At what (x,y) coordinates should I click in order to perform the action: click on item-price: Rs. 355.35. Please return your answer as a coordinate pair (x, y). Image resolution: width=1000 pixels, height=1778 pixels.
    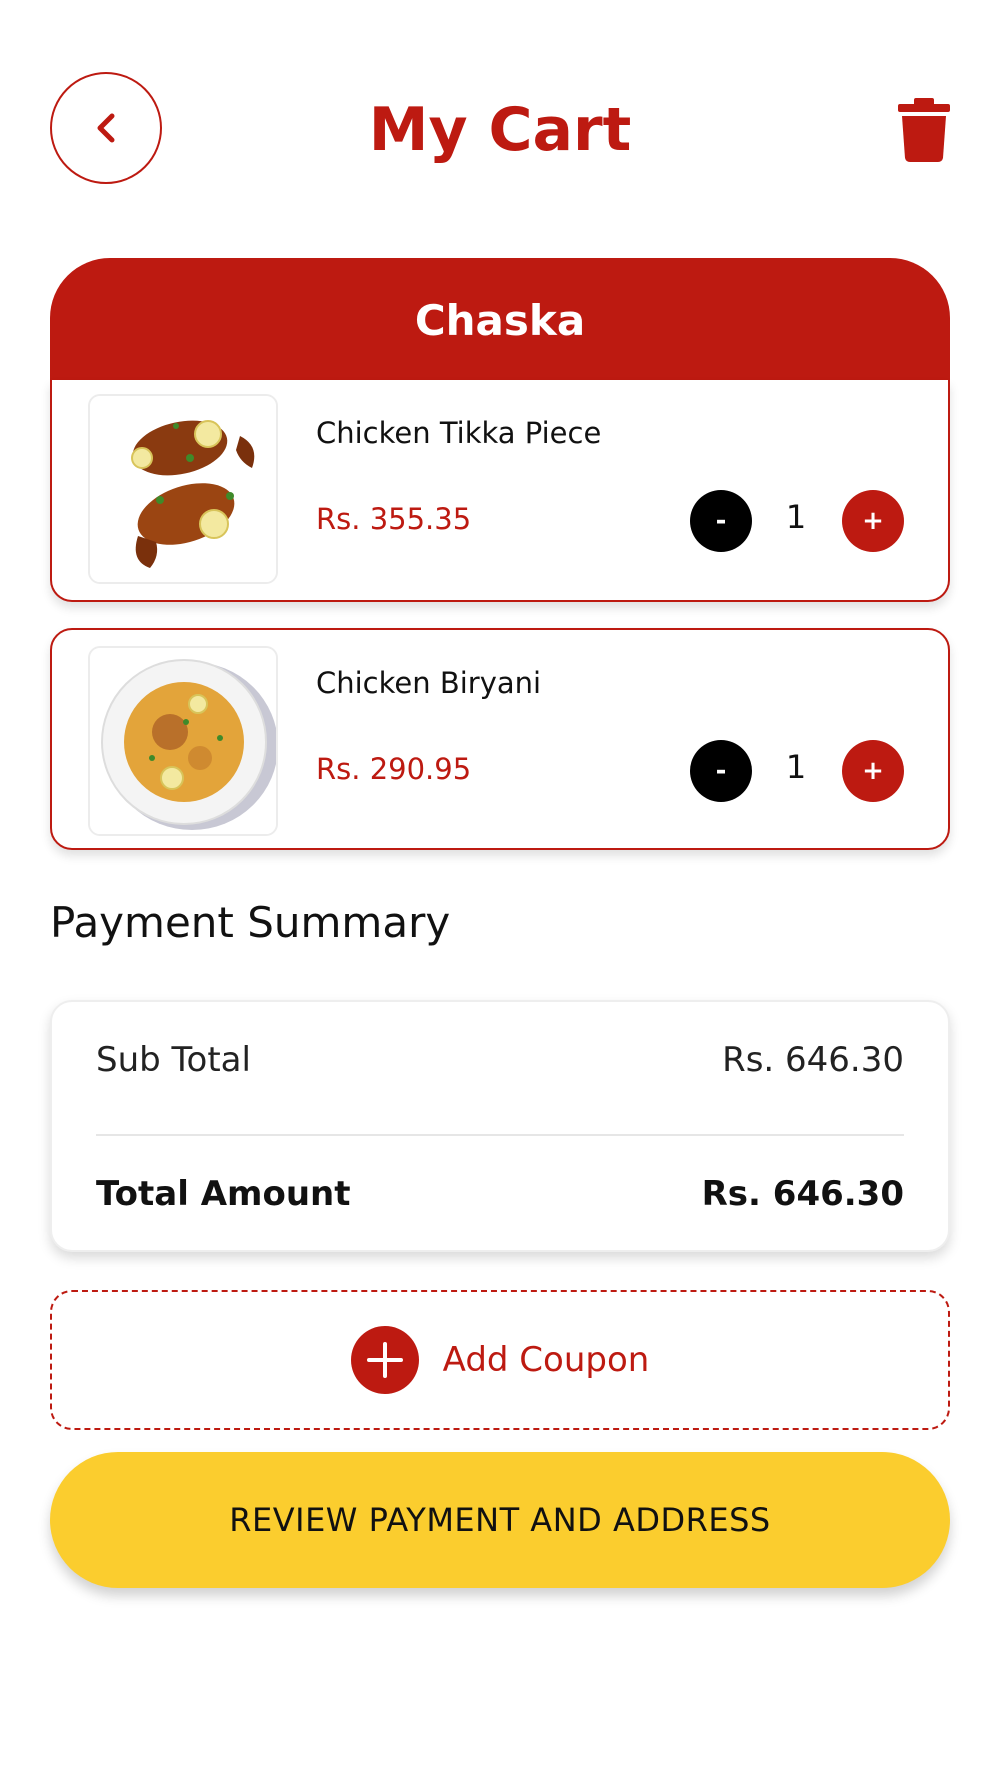
    Looking at the image, I should click on (394, 519).